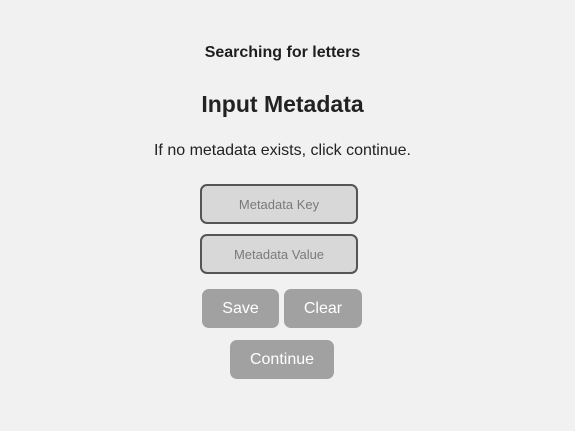 This screenshot has width=575, height=431. Describe the element at coordinates (282, 150) in the screenshot. I see `instruction-text: If no metadata exists, click continue.` at that location.